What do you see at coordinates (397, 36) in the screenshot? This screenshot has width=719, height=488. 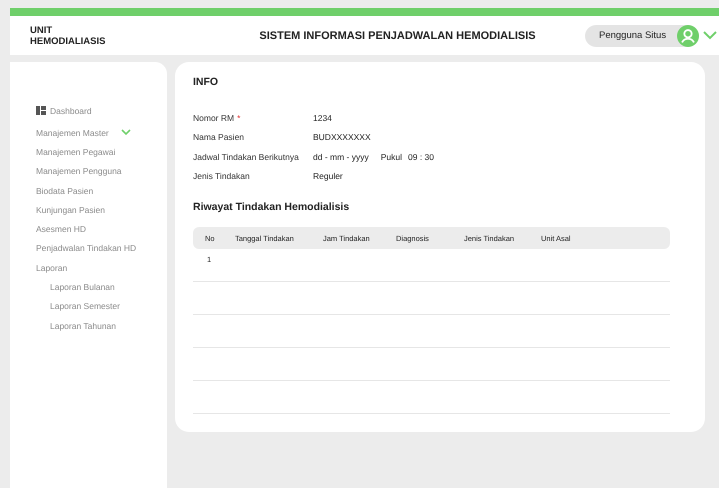 I see `app-title: SISTEM INFORMASI PENJADWALAN HEMODIALISIS` at bounding box center [397, 36].